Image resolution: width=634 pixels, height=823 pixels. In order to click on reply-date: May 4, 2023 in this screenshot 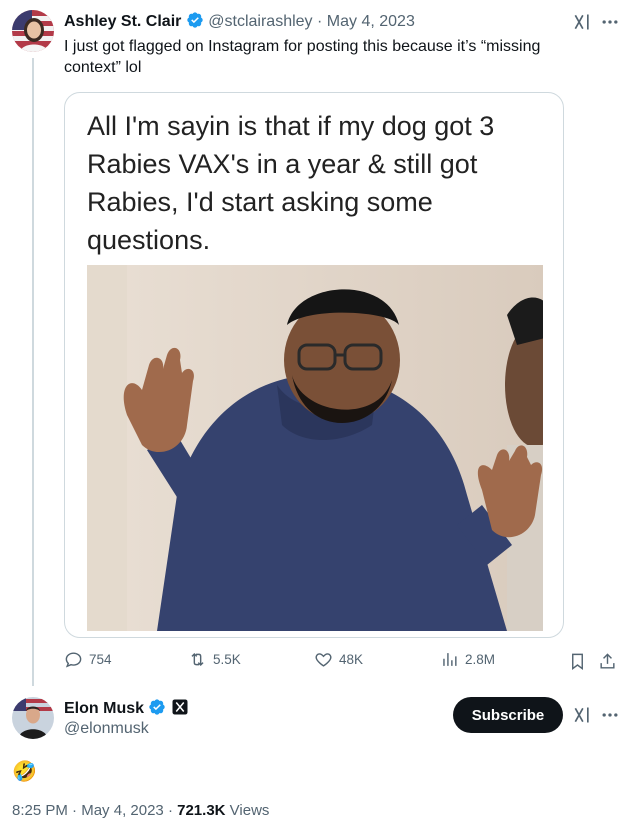, I will do `click(122, 810)`.